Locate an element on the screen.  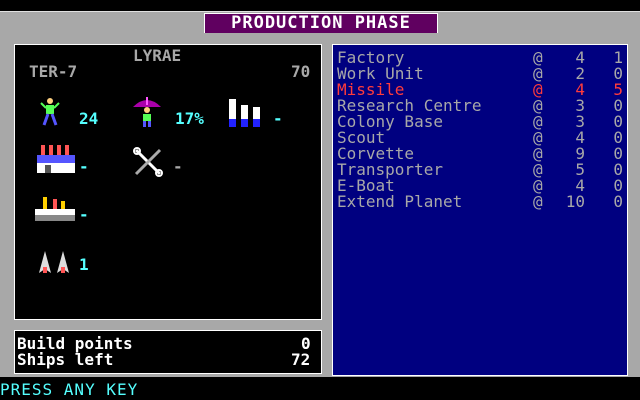
factories-value: - is located at coordinates (84, 166).